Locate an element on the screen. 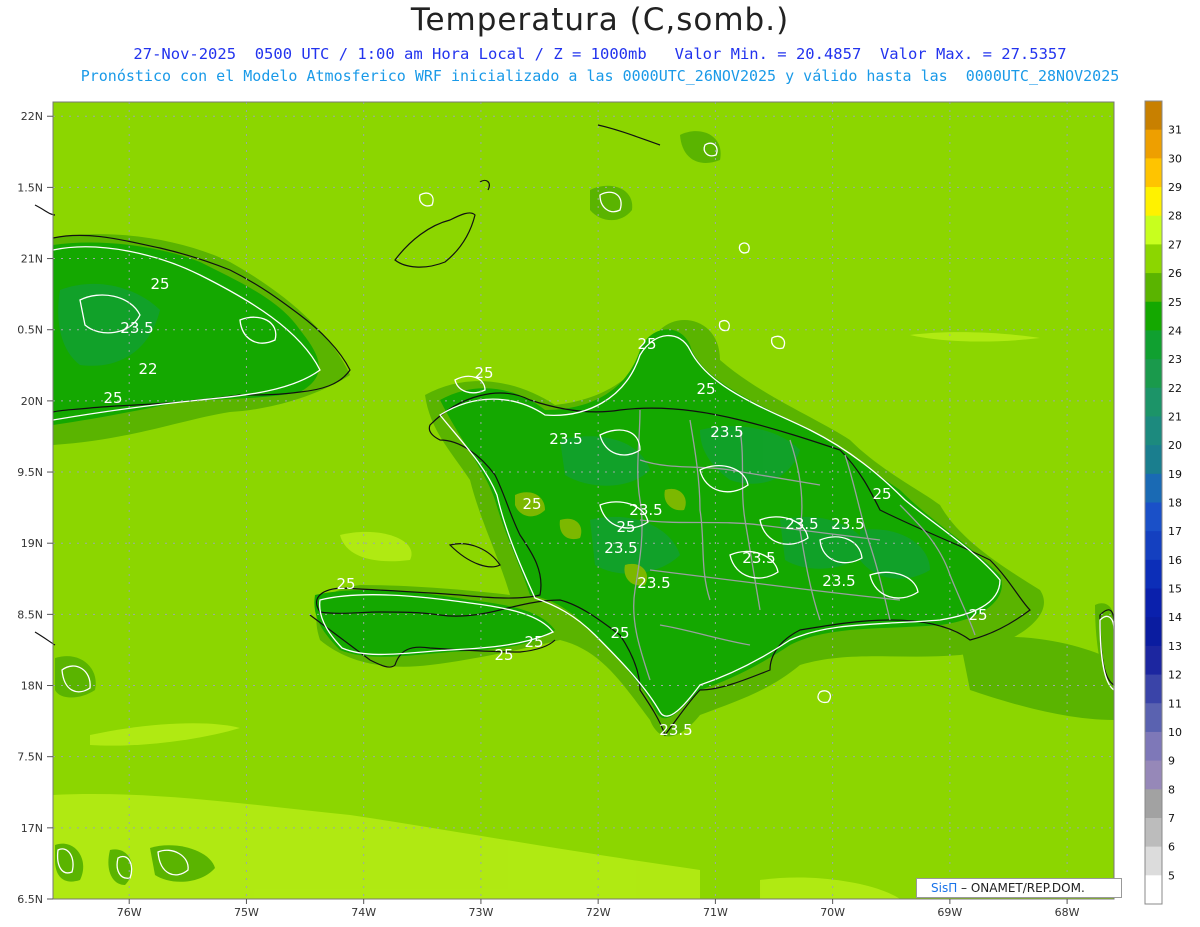  colorbar-level-label: 24 is located at coordinates (1175, 330).